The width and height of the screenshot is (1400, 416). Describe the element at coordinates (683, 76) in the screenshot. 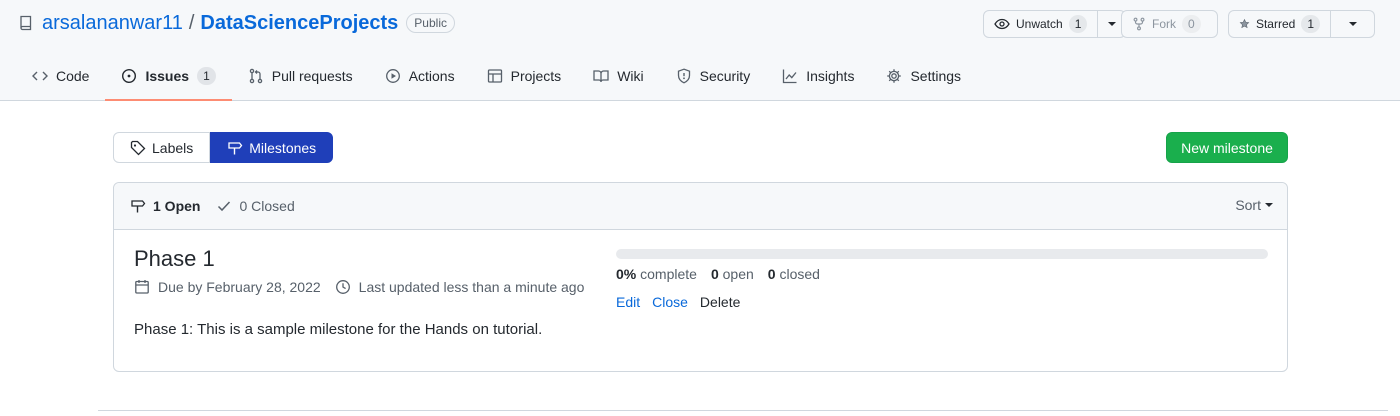

I see `shield-icon` at that location.